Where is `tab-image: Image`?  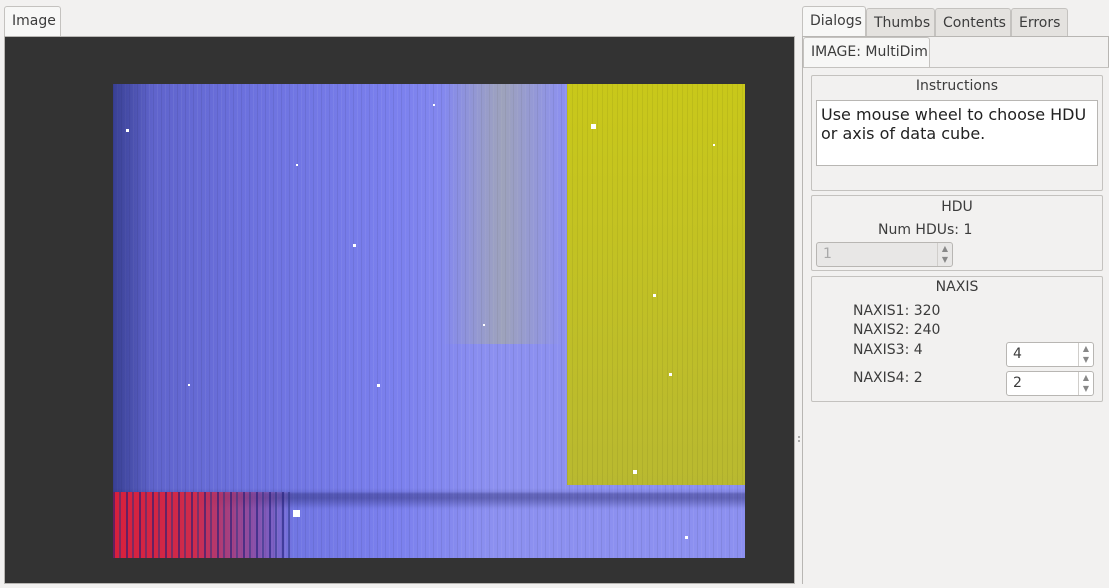 tab-image: Image is located at coordinates (32, 21).